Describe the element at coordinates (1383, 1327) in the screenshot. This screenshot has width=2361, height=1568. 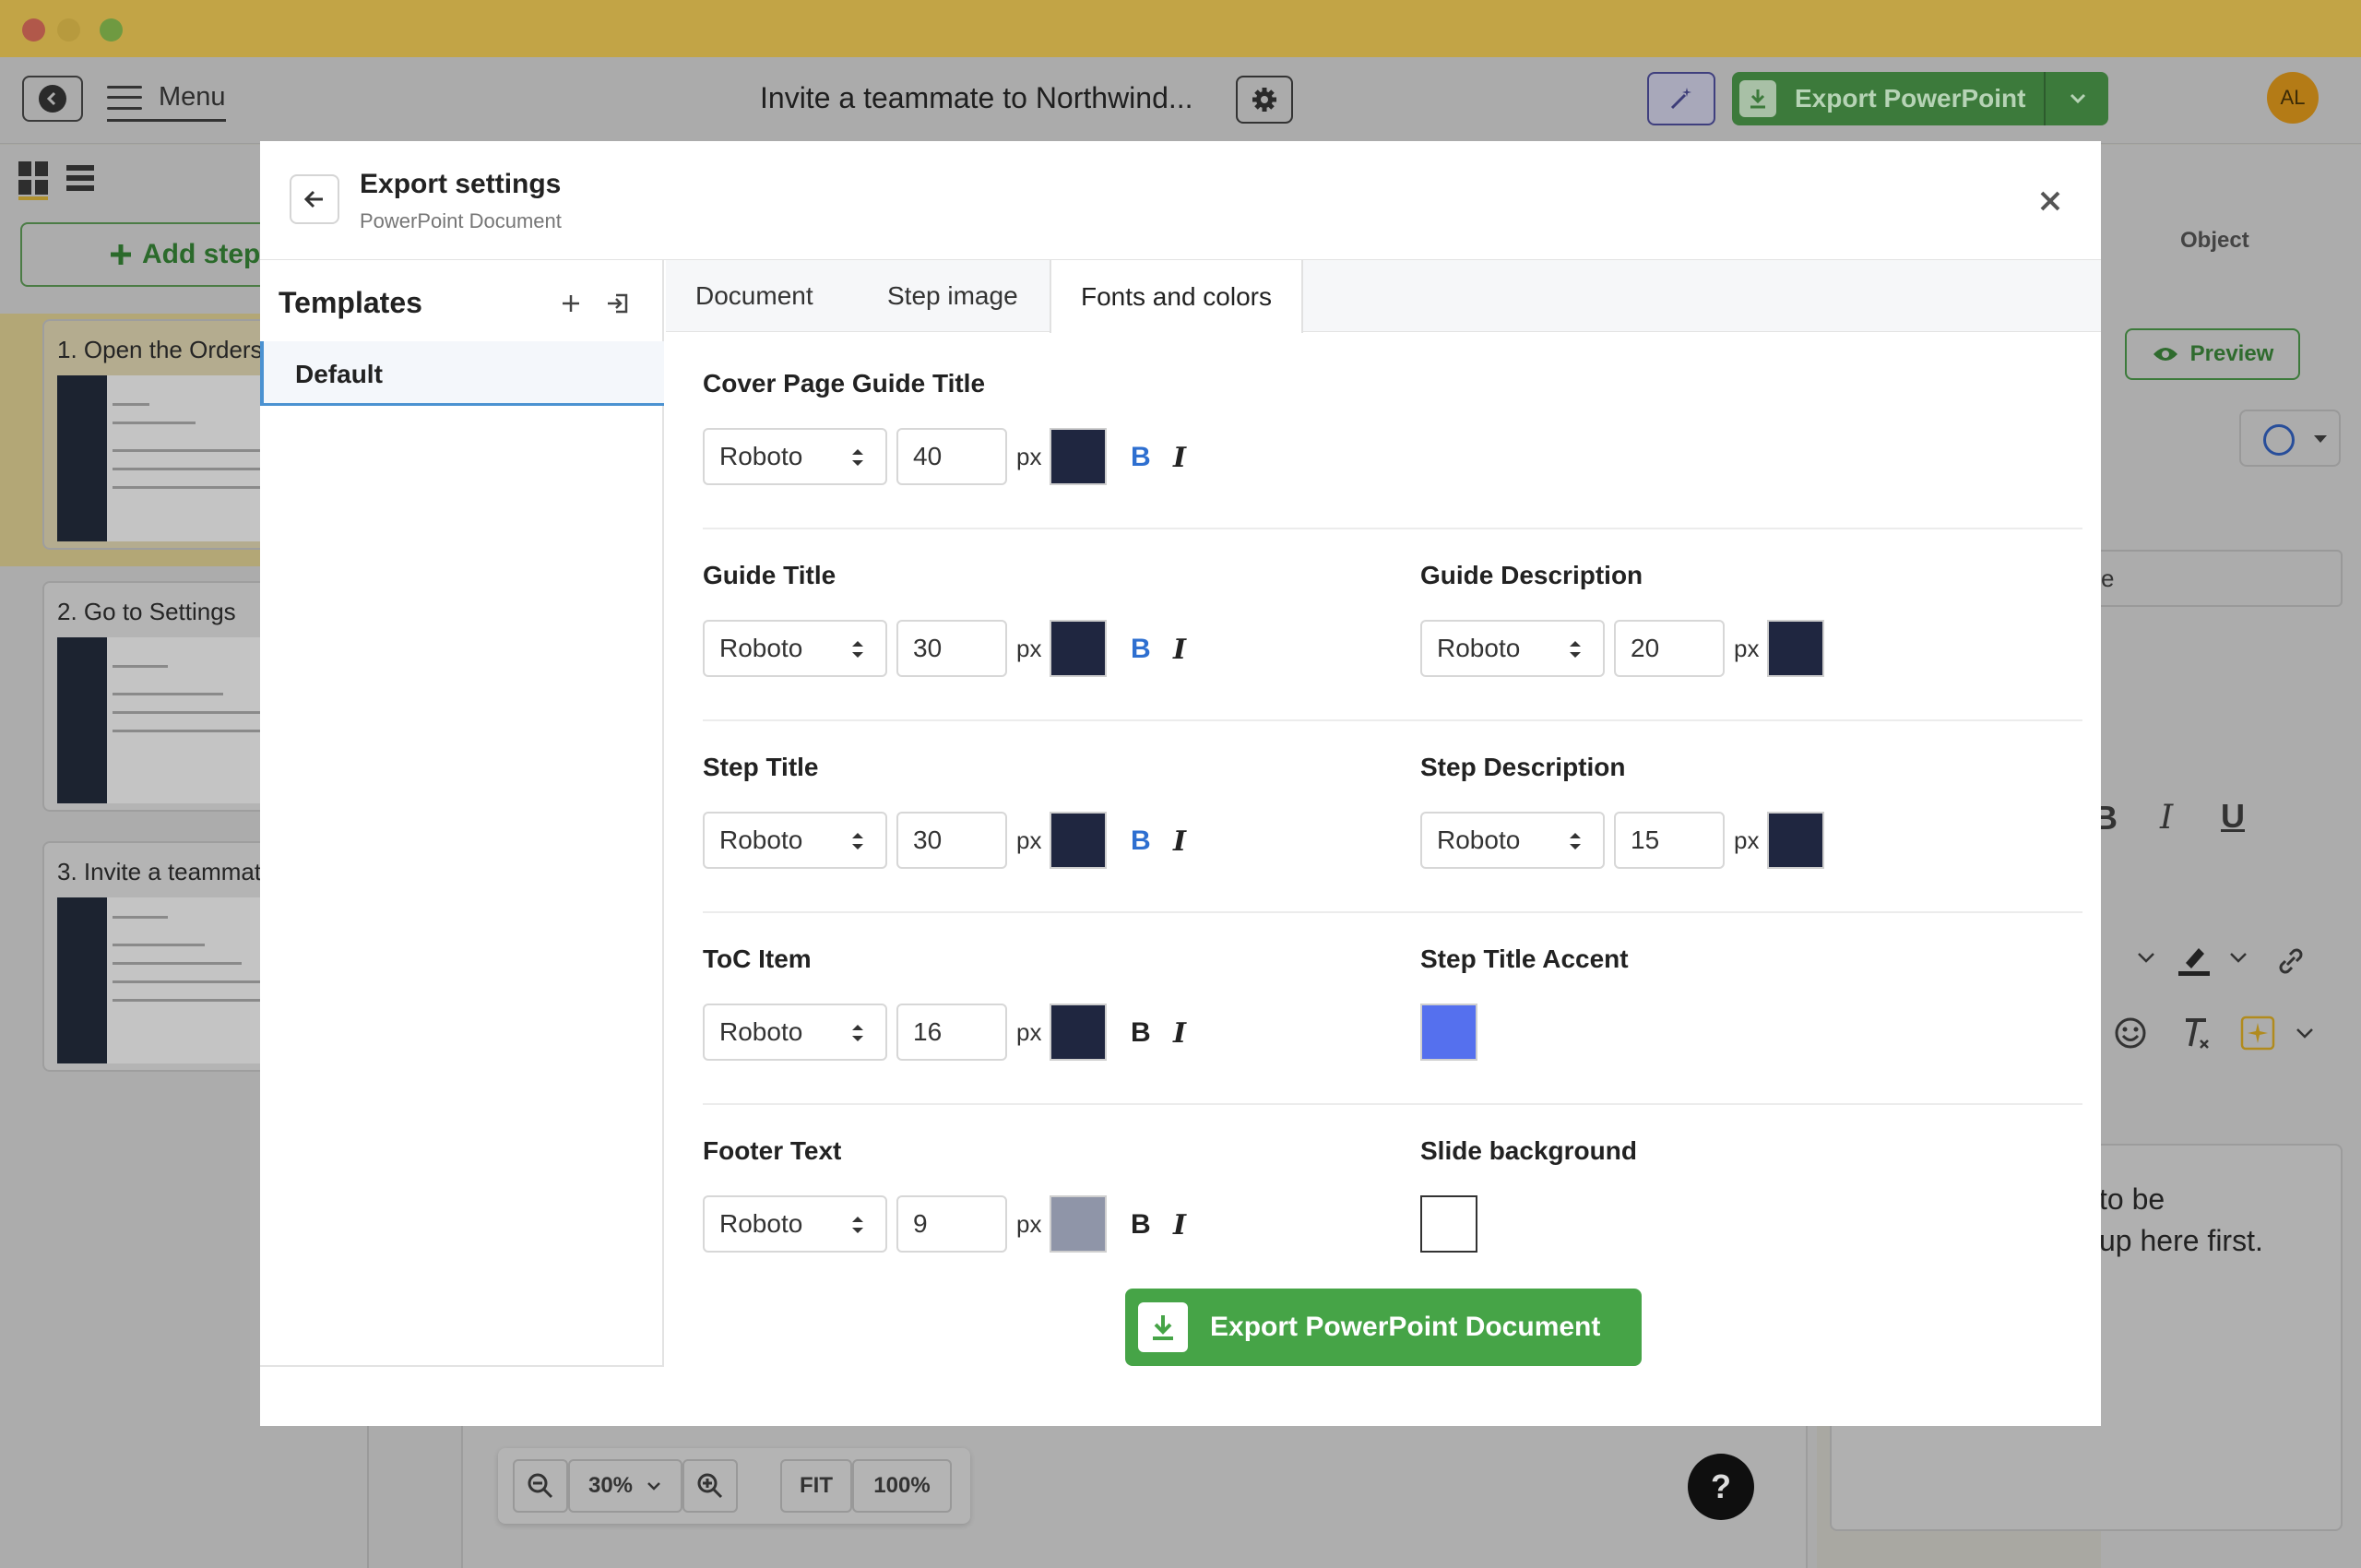
I see `export-powerpoint-document-button: Export PowerPoint Document` at that location.